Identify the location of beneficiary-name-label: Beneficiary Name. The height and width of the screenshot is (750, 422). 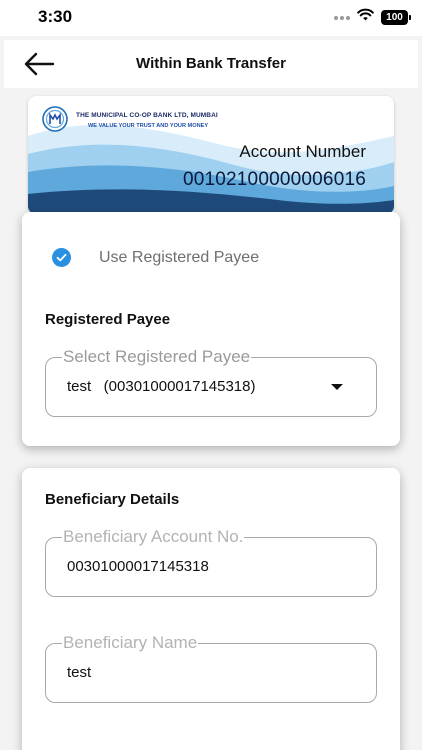
(130, 643).